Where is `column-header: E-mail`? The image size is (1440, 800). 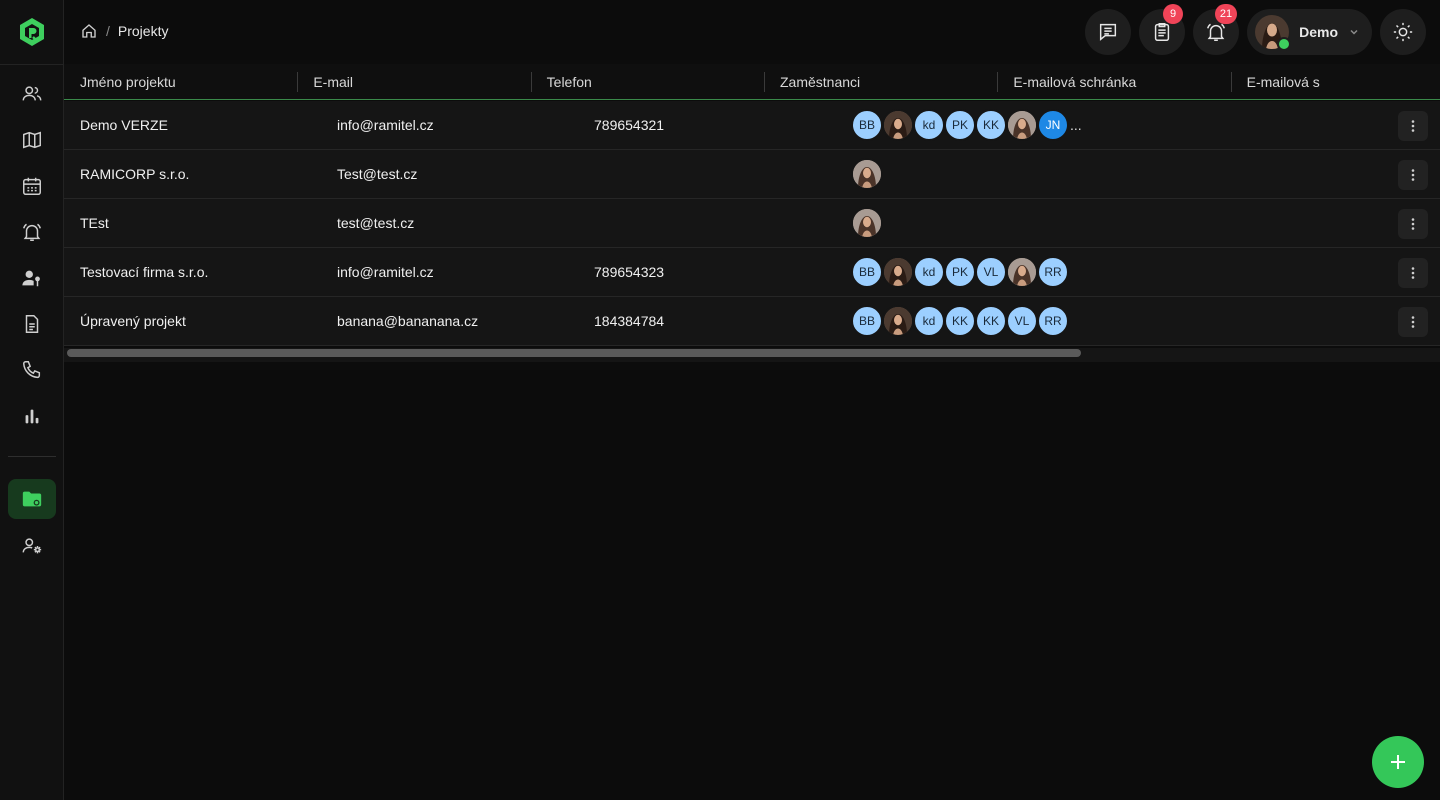 column-header: E-mail is located at coordinates (413, 82).